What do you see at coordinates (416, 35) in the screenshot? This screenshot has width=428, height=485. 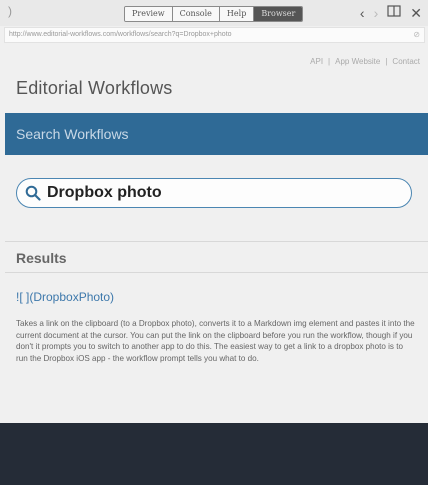 I see `clear-url-icon: ⊘` at bounding box center [416, 35].